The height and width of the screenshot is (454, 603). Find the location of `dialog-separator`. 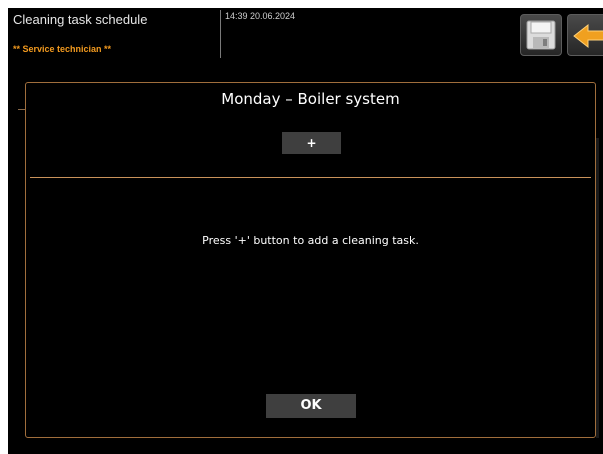

dialog-separator is located at coordinates (310, 177).